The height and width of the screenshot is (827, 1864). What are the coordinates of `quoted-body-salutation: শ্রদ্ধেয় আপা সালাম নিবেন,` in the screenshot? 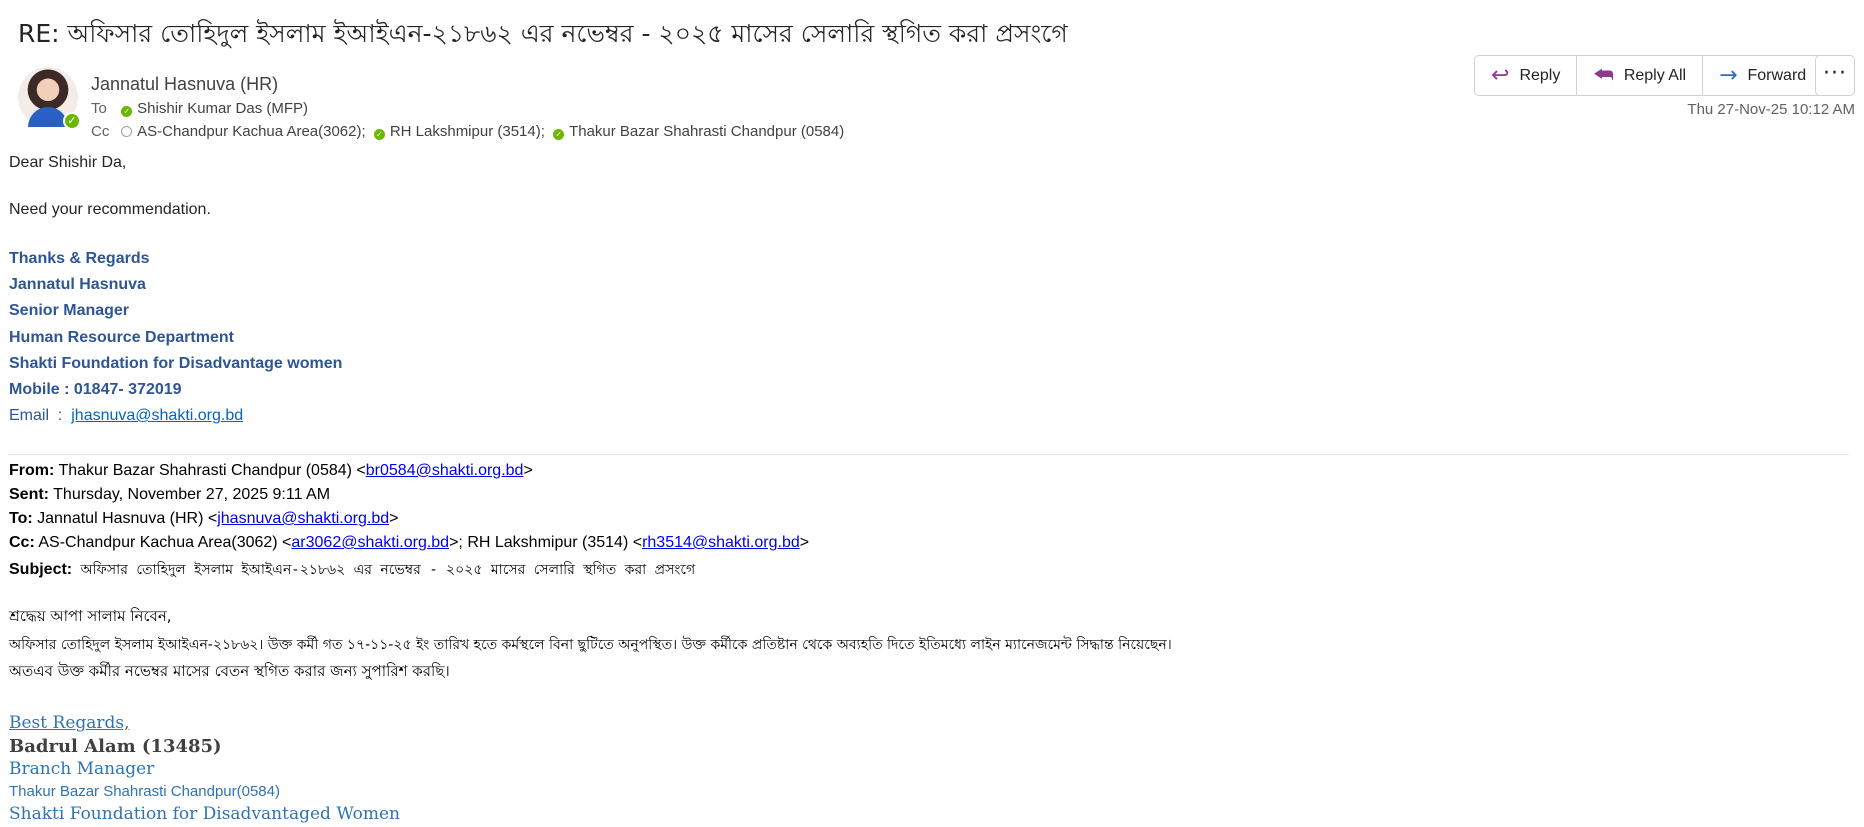 It's located at (90, 616).